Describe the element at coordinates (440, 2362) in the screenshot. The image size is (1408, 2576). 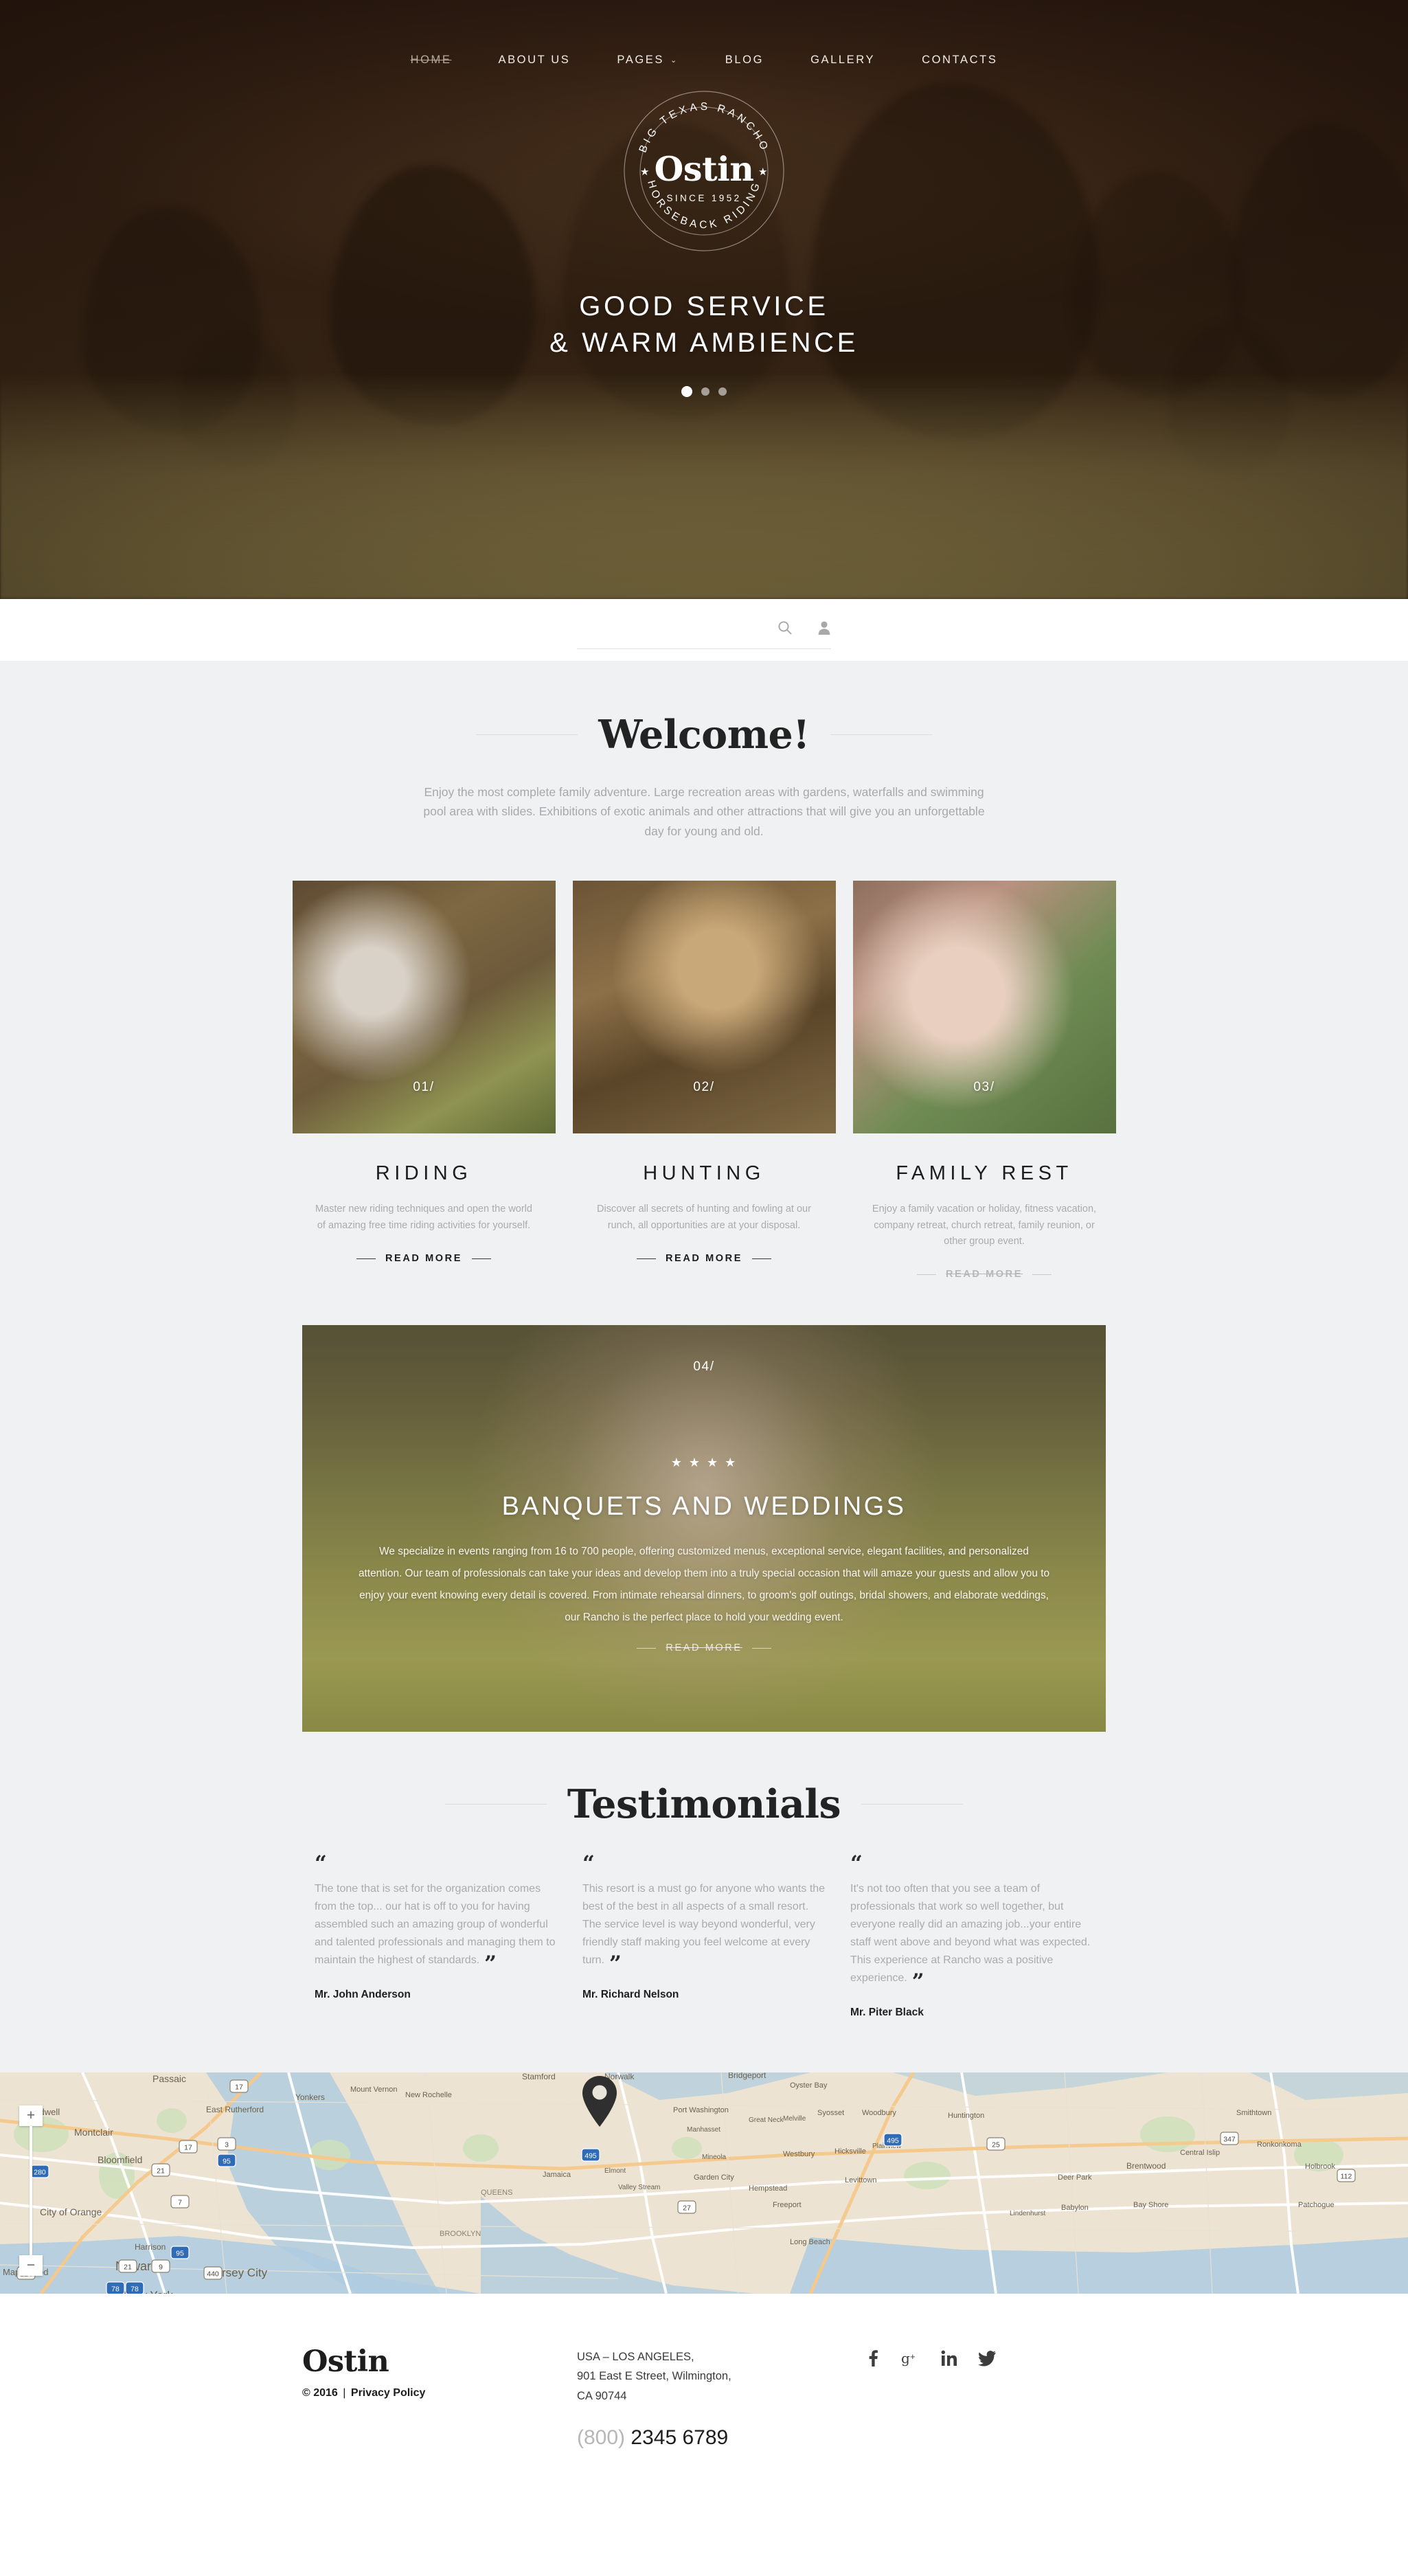
I see `footer-logo: Ostin` at that location.